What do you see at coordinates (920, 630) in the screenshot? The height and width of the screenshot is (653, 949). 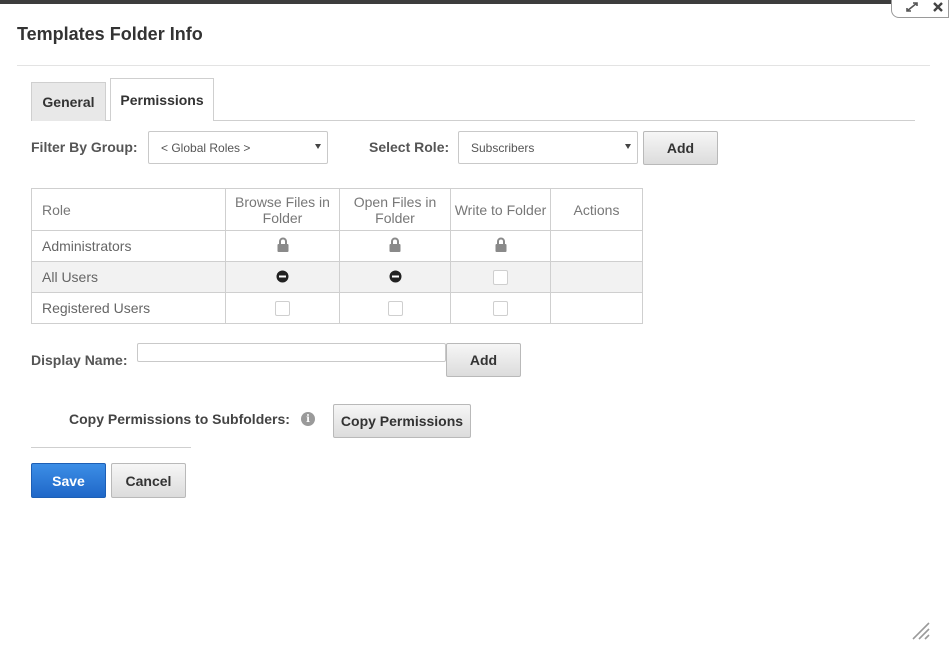 I see `resize-handle-icon` at bounding box center [920, 630].